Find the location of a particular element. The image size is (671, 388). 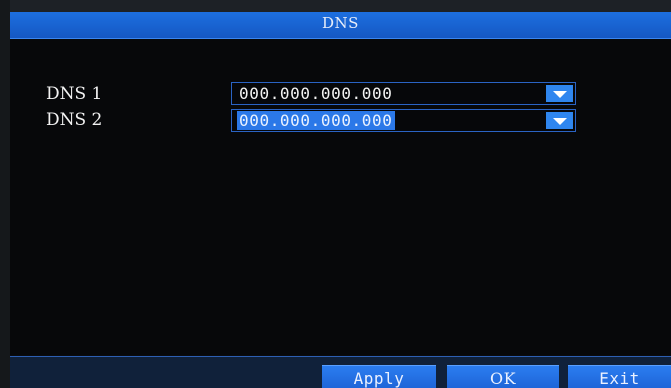

dns1-value: 000.000.000.000 is located at coordinates (316, 93).